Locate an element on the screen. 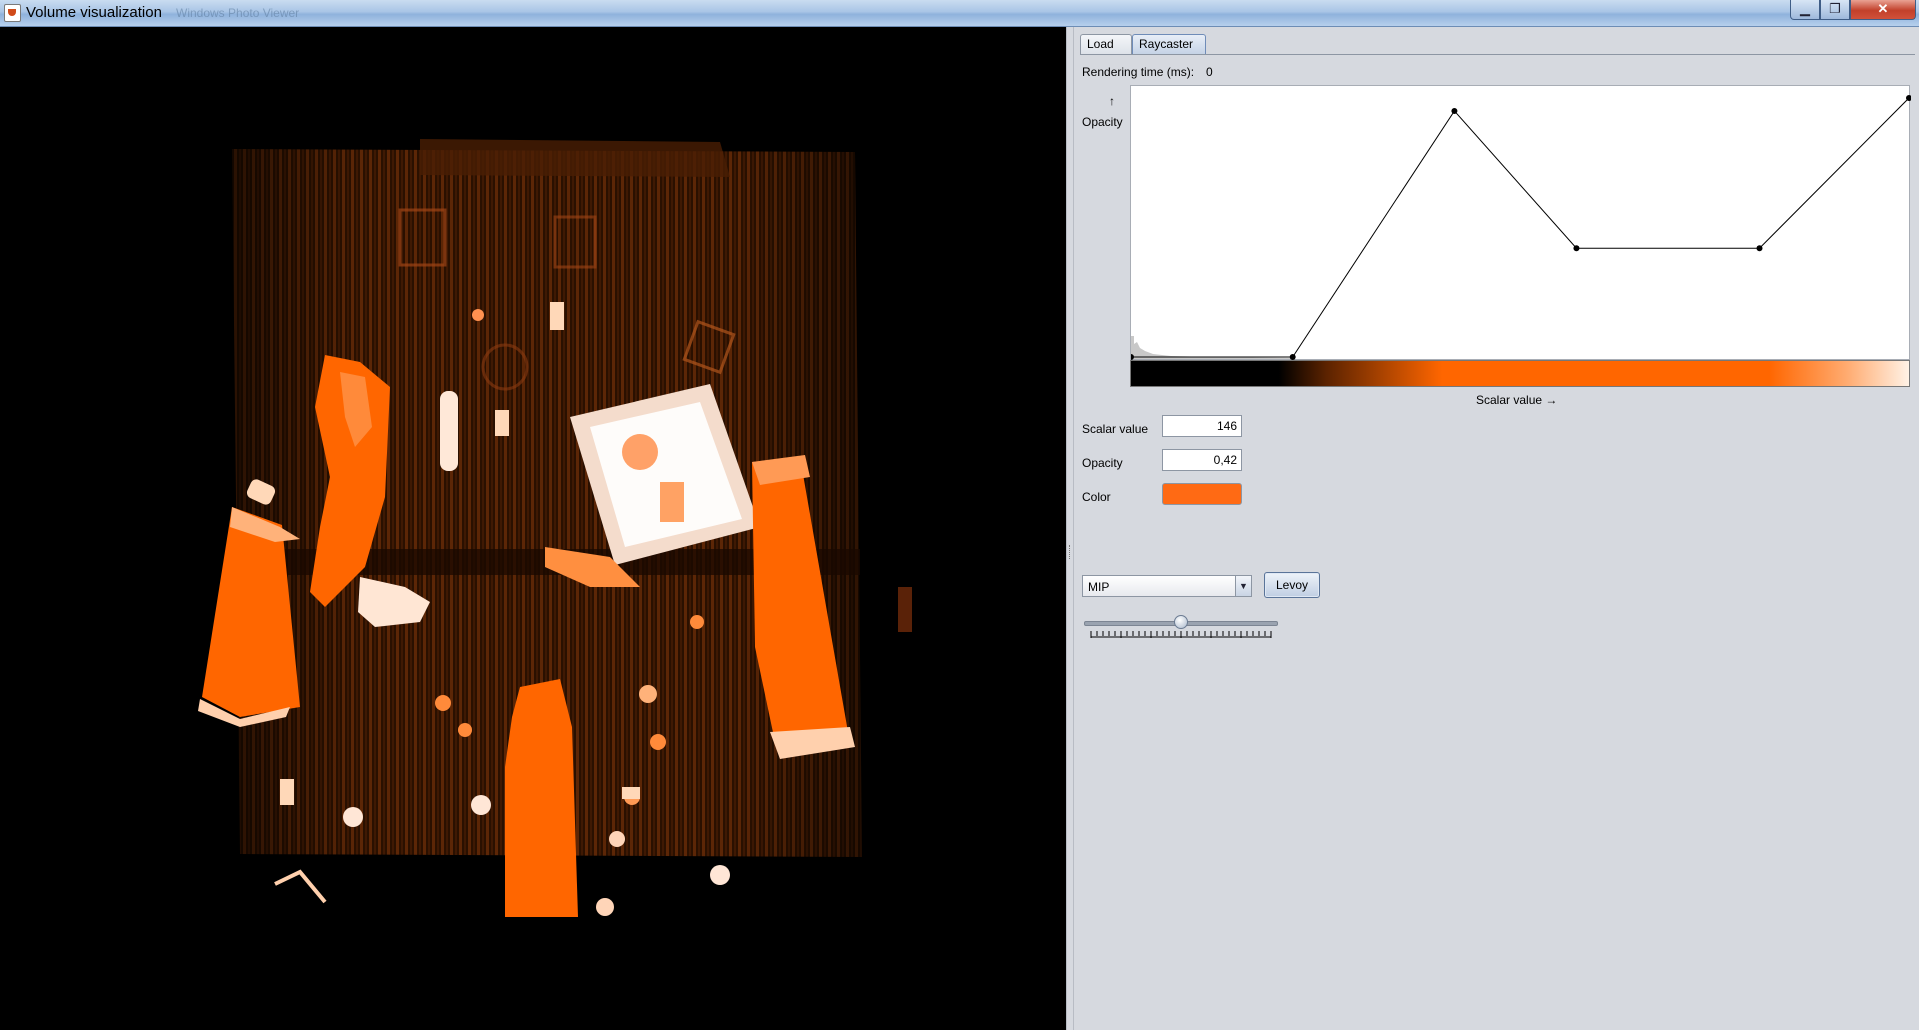  rendering-time-label: Rendering time (ms): is located at coordinates (1138, 72).